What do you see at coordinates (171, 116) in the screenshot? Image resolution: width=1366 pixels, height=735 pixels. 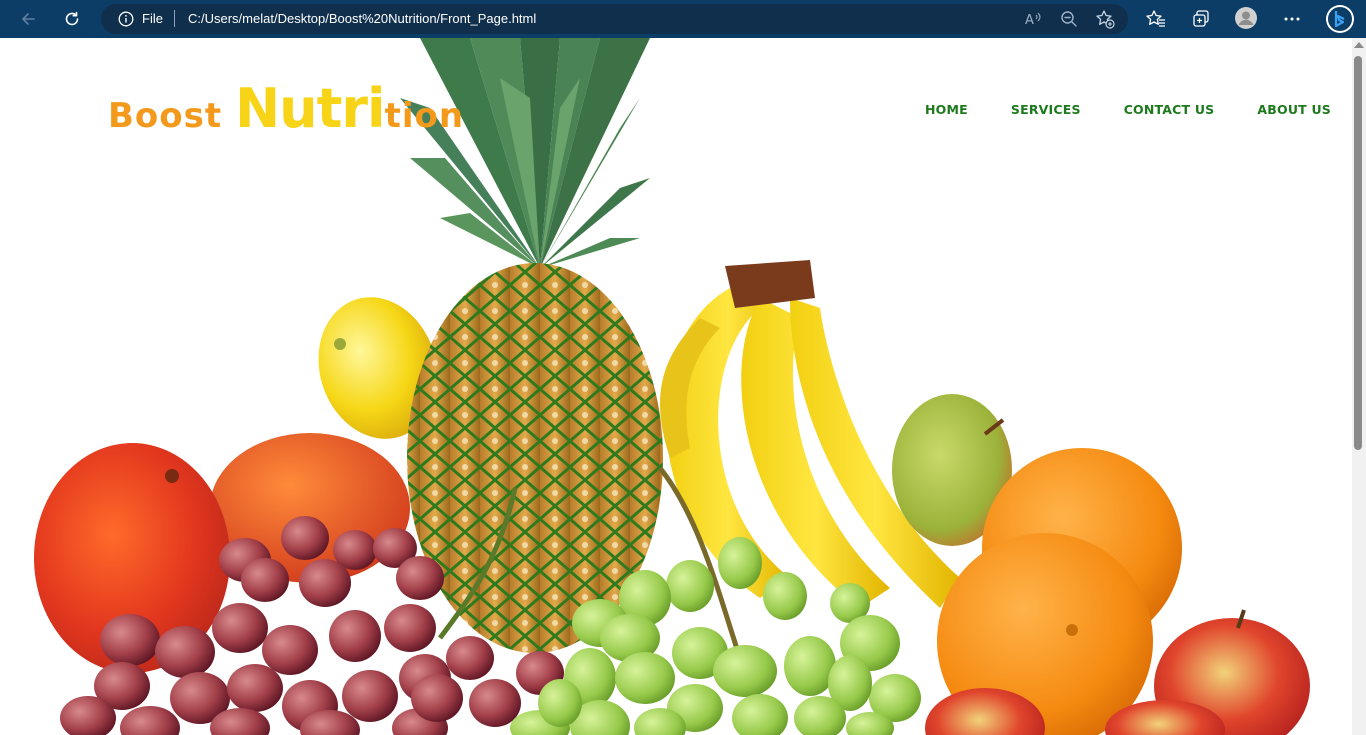 I see `logo-boost: Boost` at bounding box center [171, 116].